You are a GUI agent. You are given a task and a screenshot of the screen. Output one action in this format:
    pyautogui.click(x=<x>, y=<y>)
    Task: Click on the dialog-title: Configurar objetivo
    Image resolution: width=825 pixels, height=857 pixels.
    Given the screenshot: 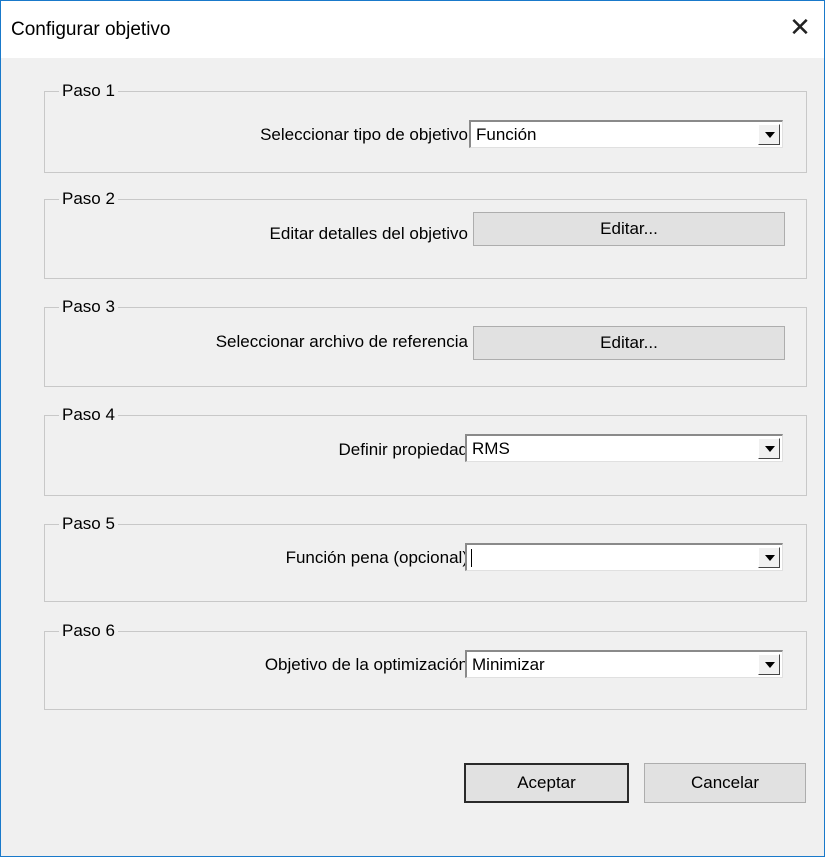 What is the action you would take?
    pyautogui.click(x=91, y=29)
    